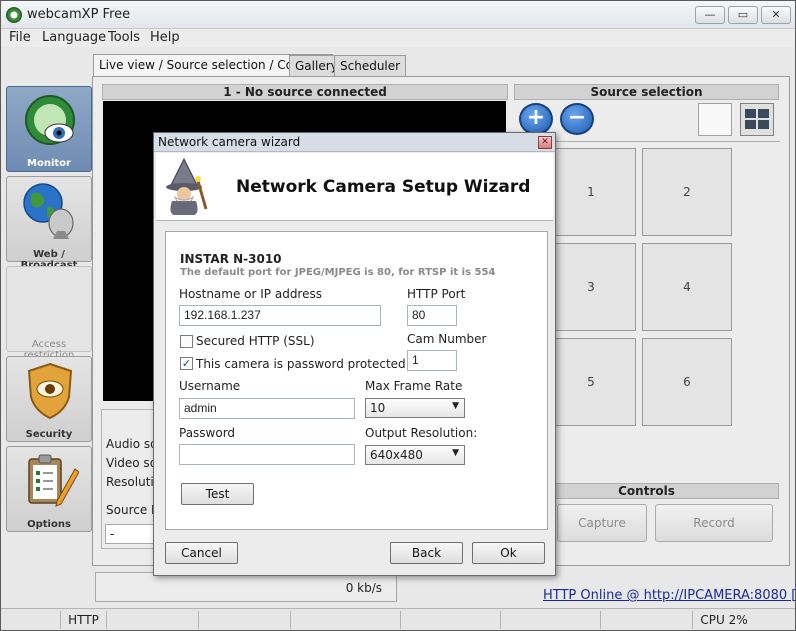 This screenshot has height=631, width=796. Describe the element at coordinates (398, 38) in the screenshot. I see `menu-bar: File Language Tools Help` at that location.